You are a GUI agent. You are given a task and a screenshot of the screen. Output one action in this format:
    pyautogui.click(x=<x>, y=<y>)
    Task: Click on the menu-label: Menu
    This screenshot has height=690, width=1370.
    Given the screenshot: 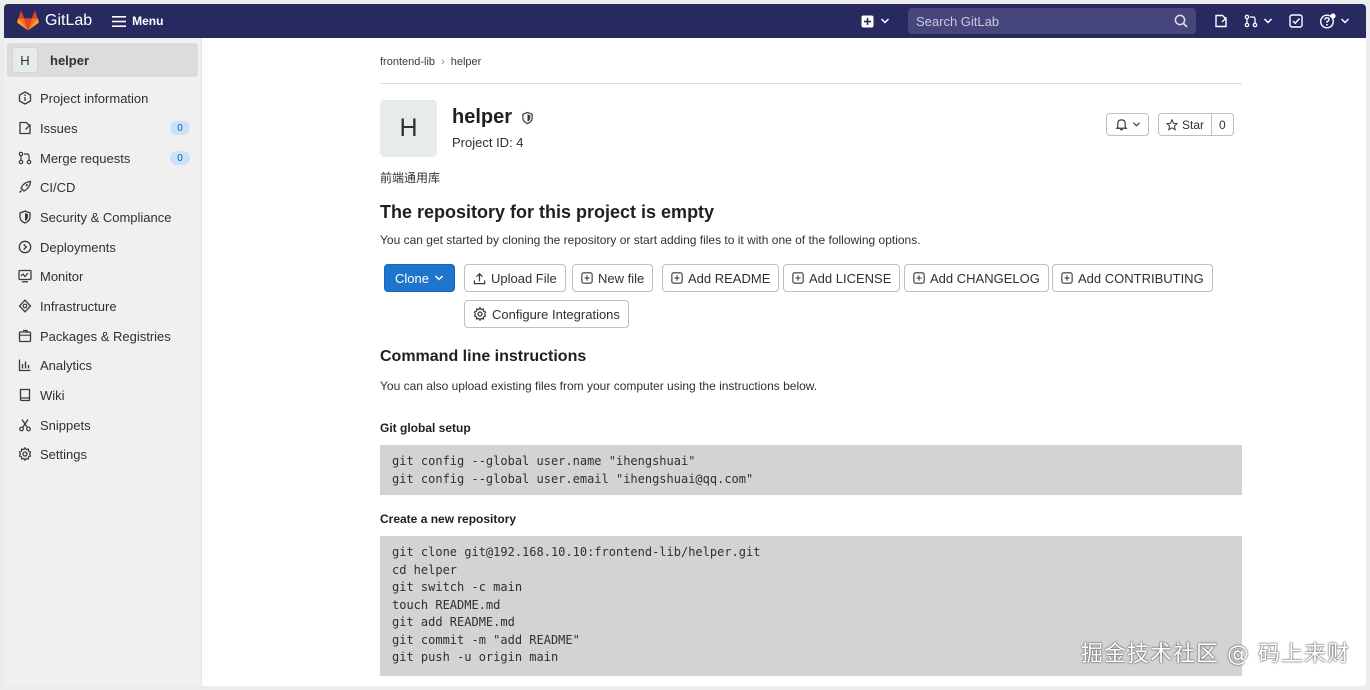 What is the action you would take?
    pyautogui.click(x=148, y=21)
    